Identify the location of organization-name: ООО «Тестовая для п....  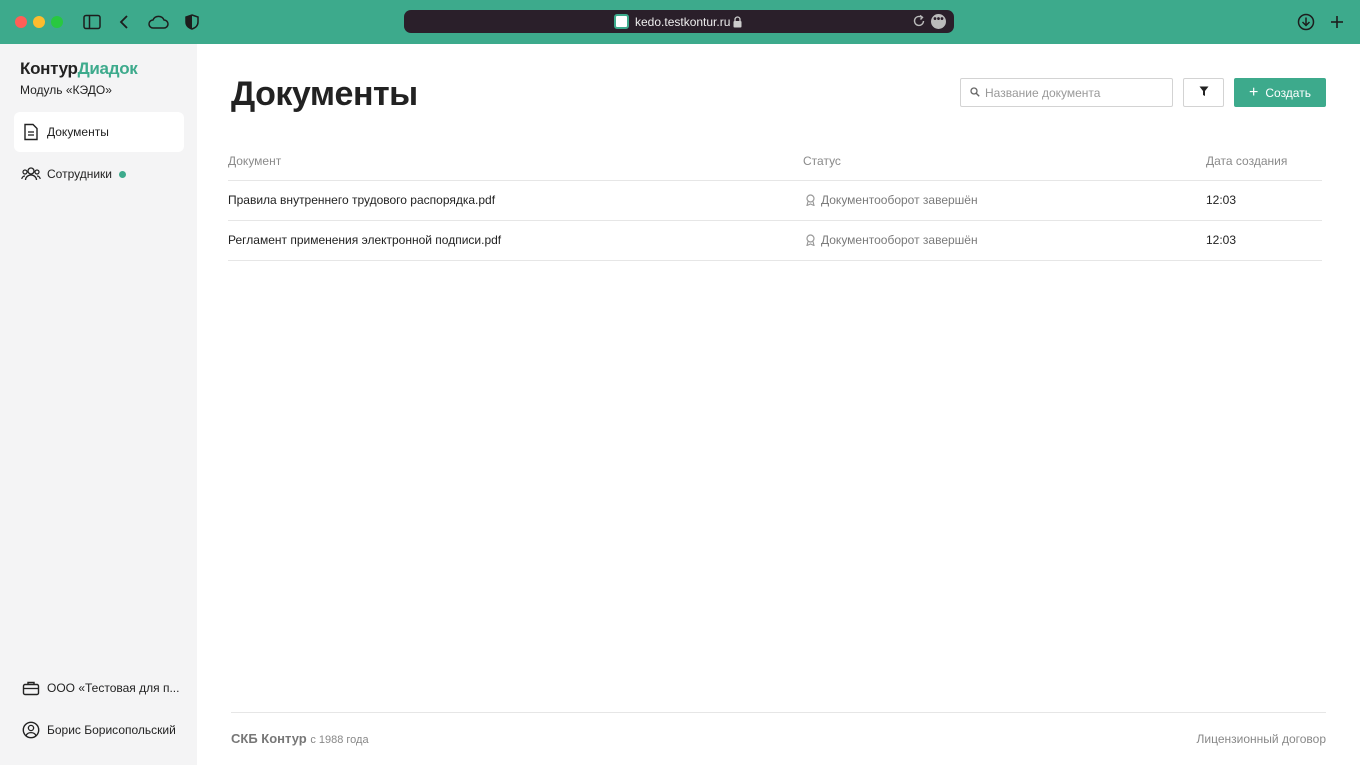
(113, 688).